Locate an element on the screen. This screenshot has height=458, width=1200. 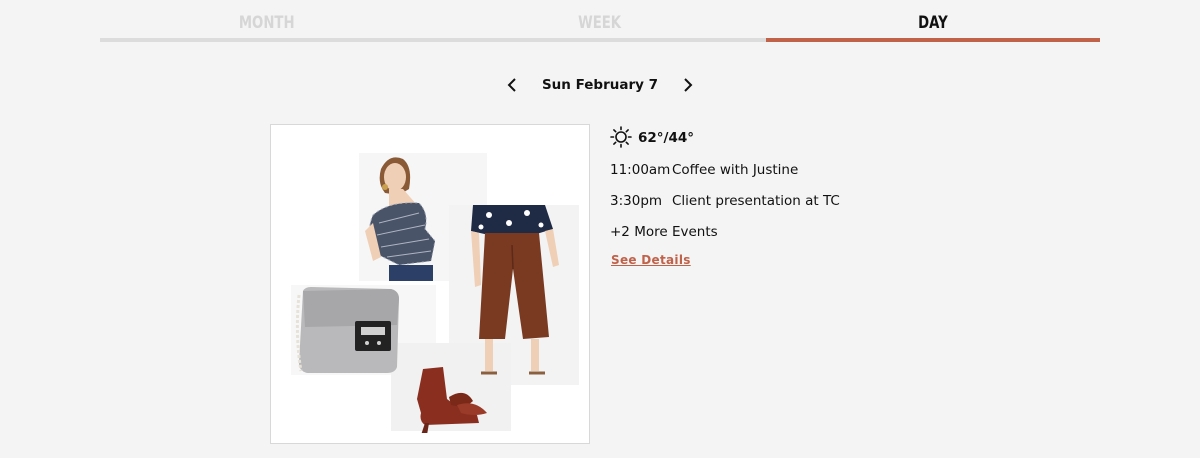
event-title: Client presentation at TC is located at coordinates (756, 201).